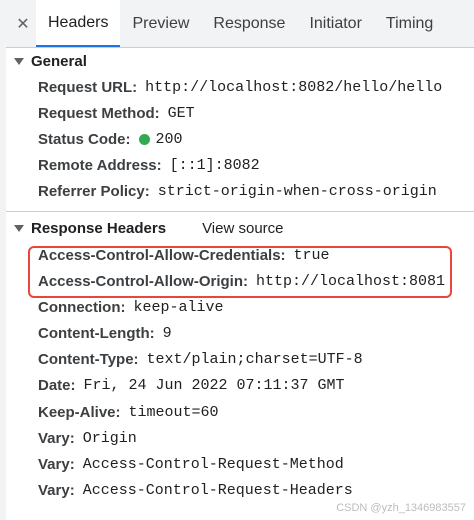  What do you see at coordinates (214, 166) in the screenshot?
I see `header-value: [::1]:8082` at bounding box center [214, 166].